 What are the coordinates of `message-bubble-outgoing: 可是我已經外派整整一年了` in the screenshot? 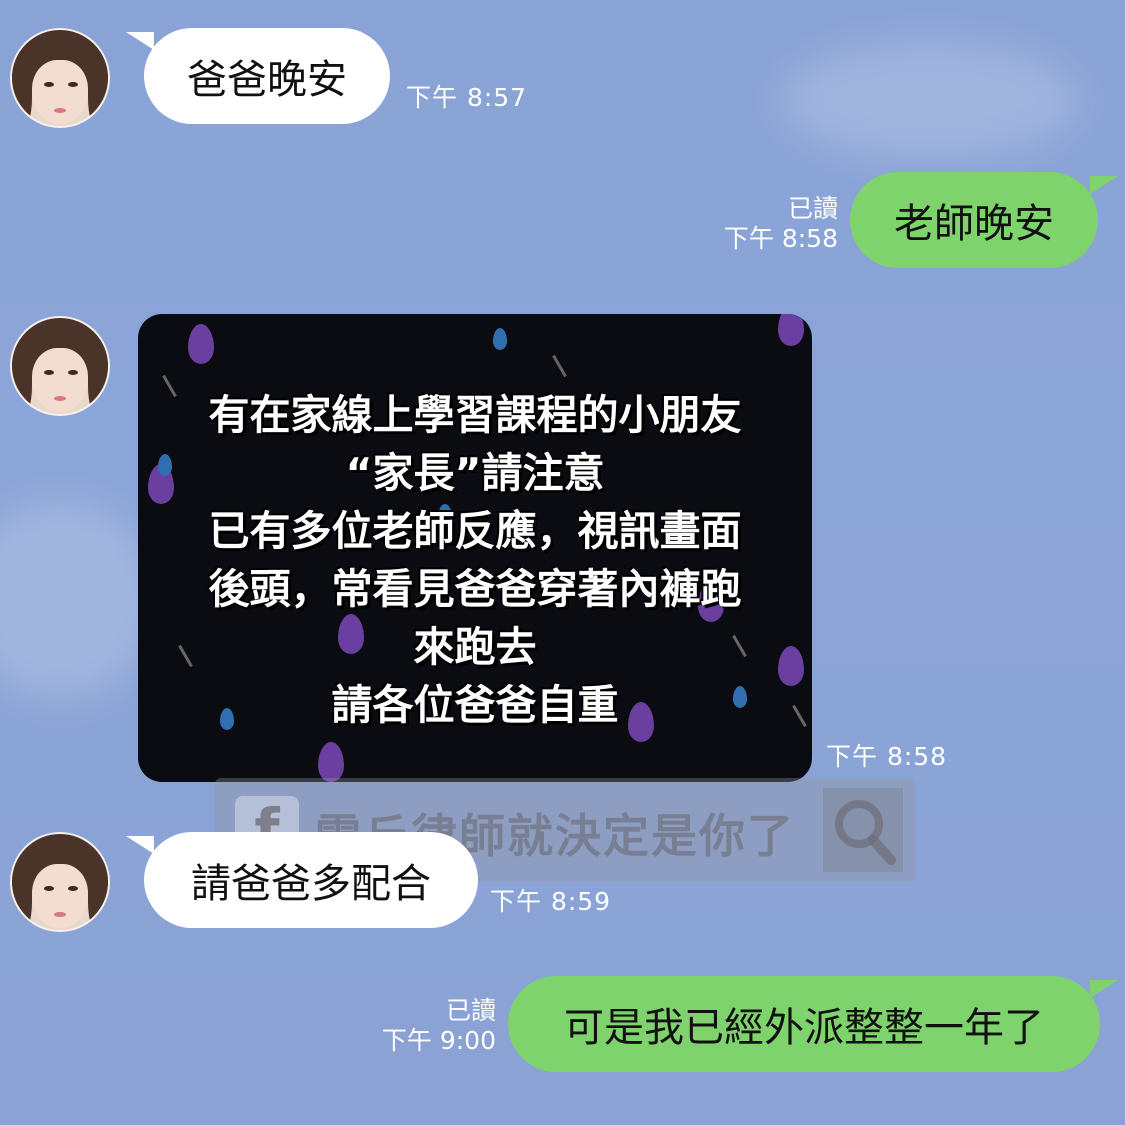 It's located at (804, 1024).